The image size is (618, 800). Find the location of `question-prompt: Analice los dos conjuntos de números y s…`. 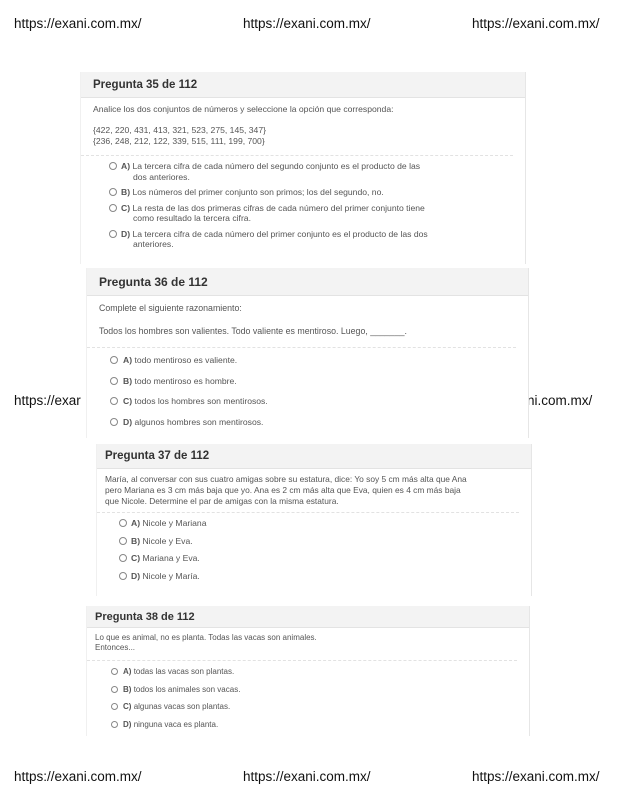

question-prompt: Analice los dos conjuntos de números y s… is located at coordinates (243, 109).